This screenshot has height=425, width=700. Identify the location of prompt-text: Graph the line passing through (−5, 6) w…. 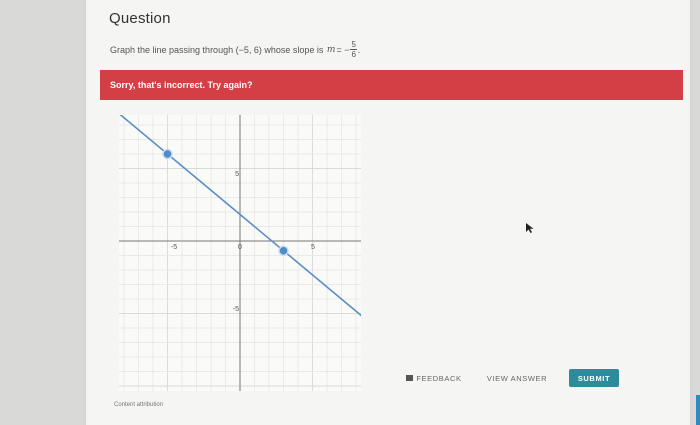
(217, 49).